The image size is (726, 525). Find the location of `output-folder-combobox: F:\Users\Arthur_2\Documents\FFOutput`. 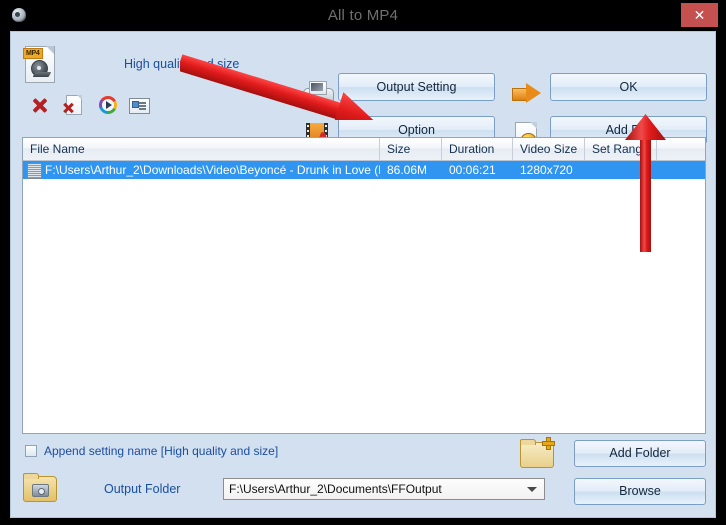

output-folder-combobox: F:\Users\Arthur_2\Documents\FFOutput is located at coordinates (384, 489).